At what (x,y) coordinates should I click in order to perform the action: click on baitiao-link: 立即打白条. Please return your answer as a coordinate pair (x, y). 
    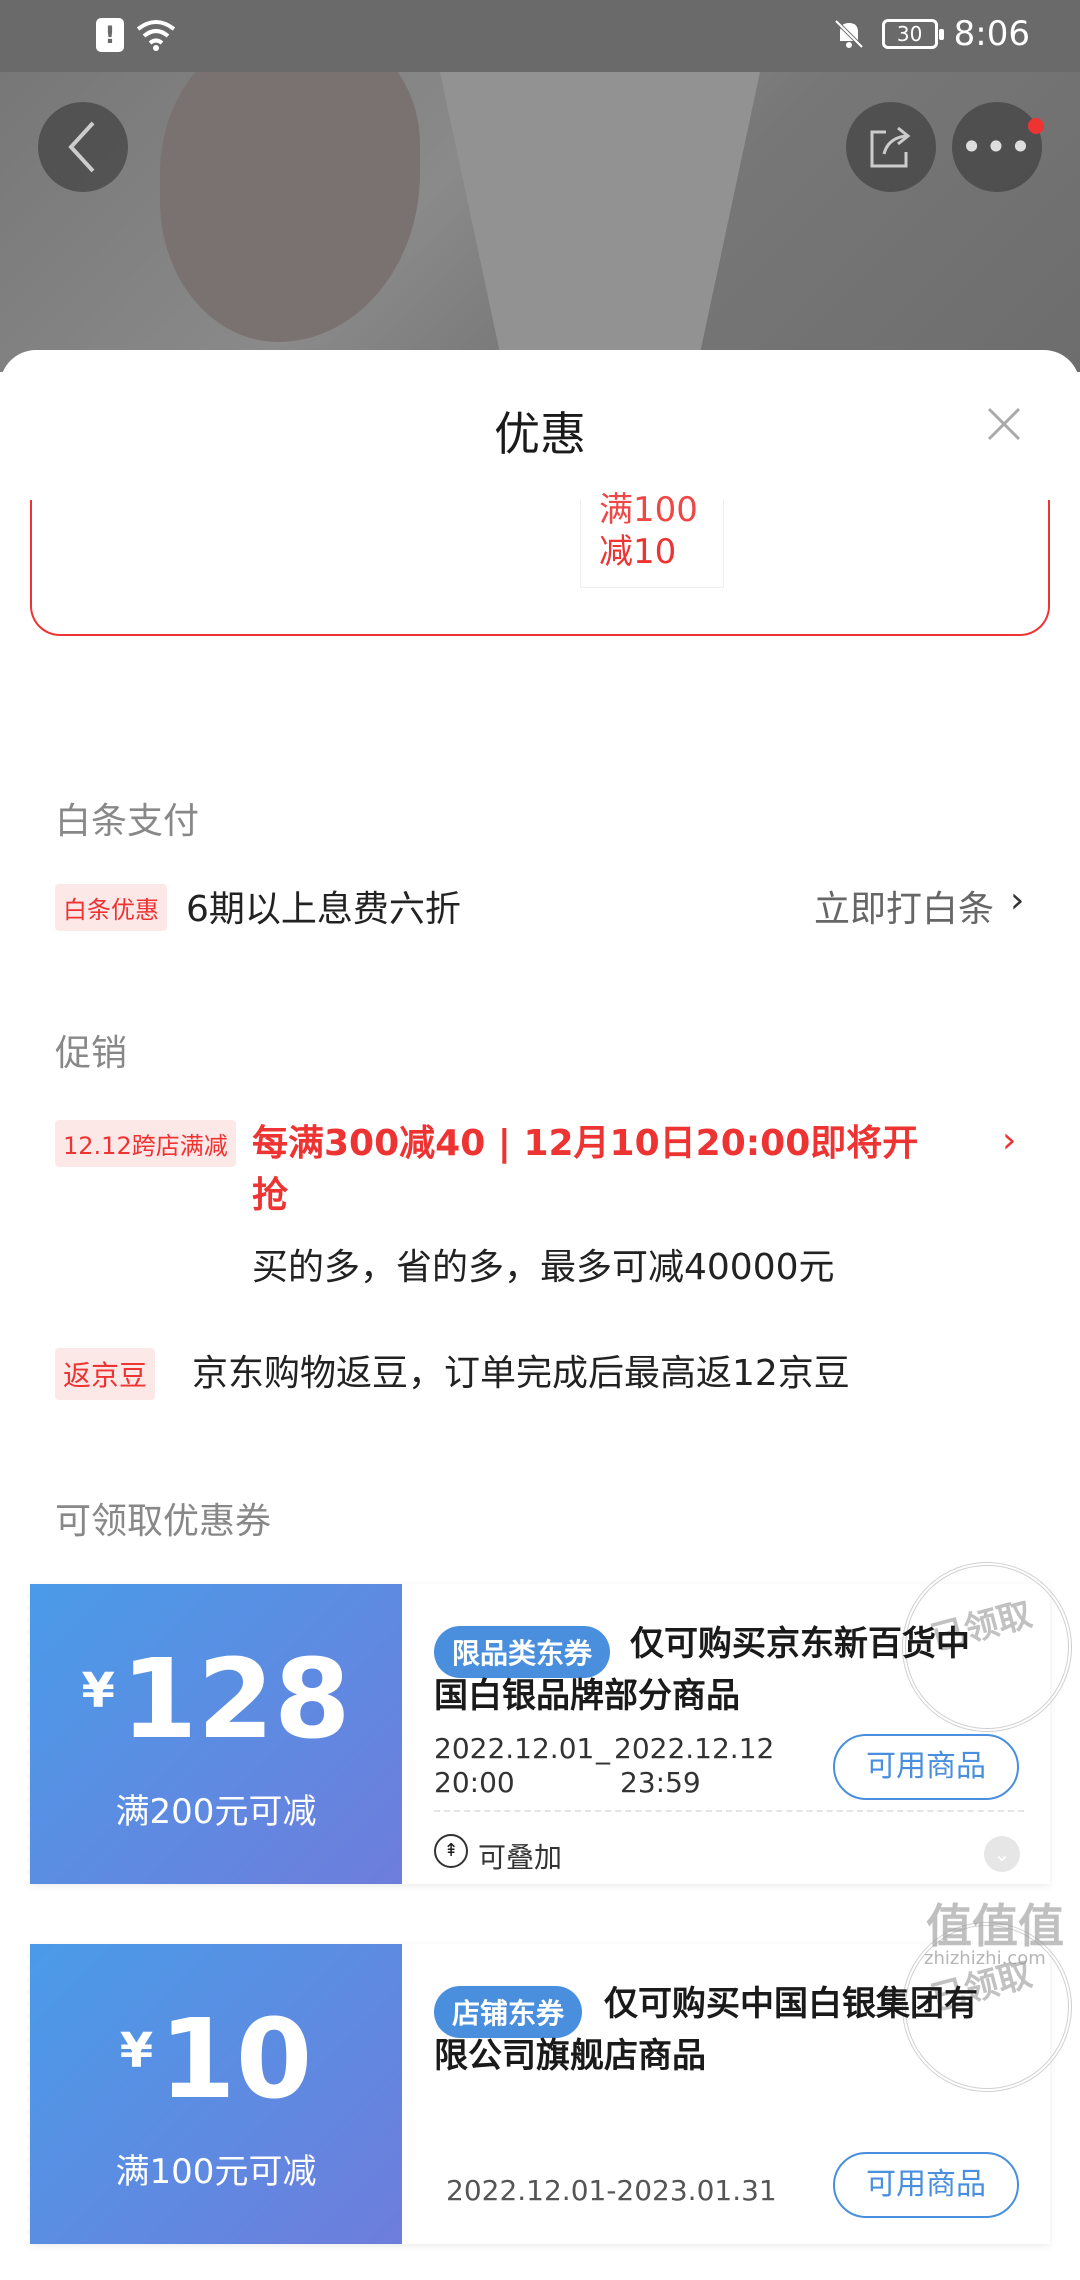
    Looking at the image, I should click on (904, 906).